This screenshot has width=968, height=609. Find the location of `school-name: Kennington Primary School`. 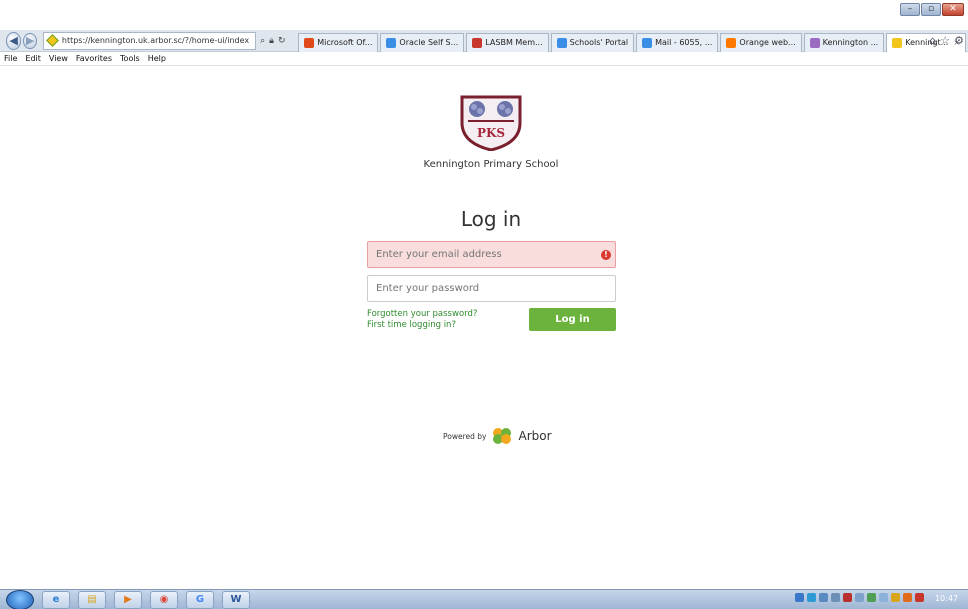

school-name: Kennington Primary School is located at coordinates (491, 164).